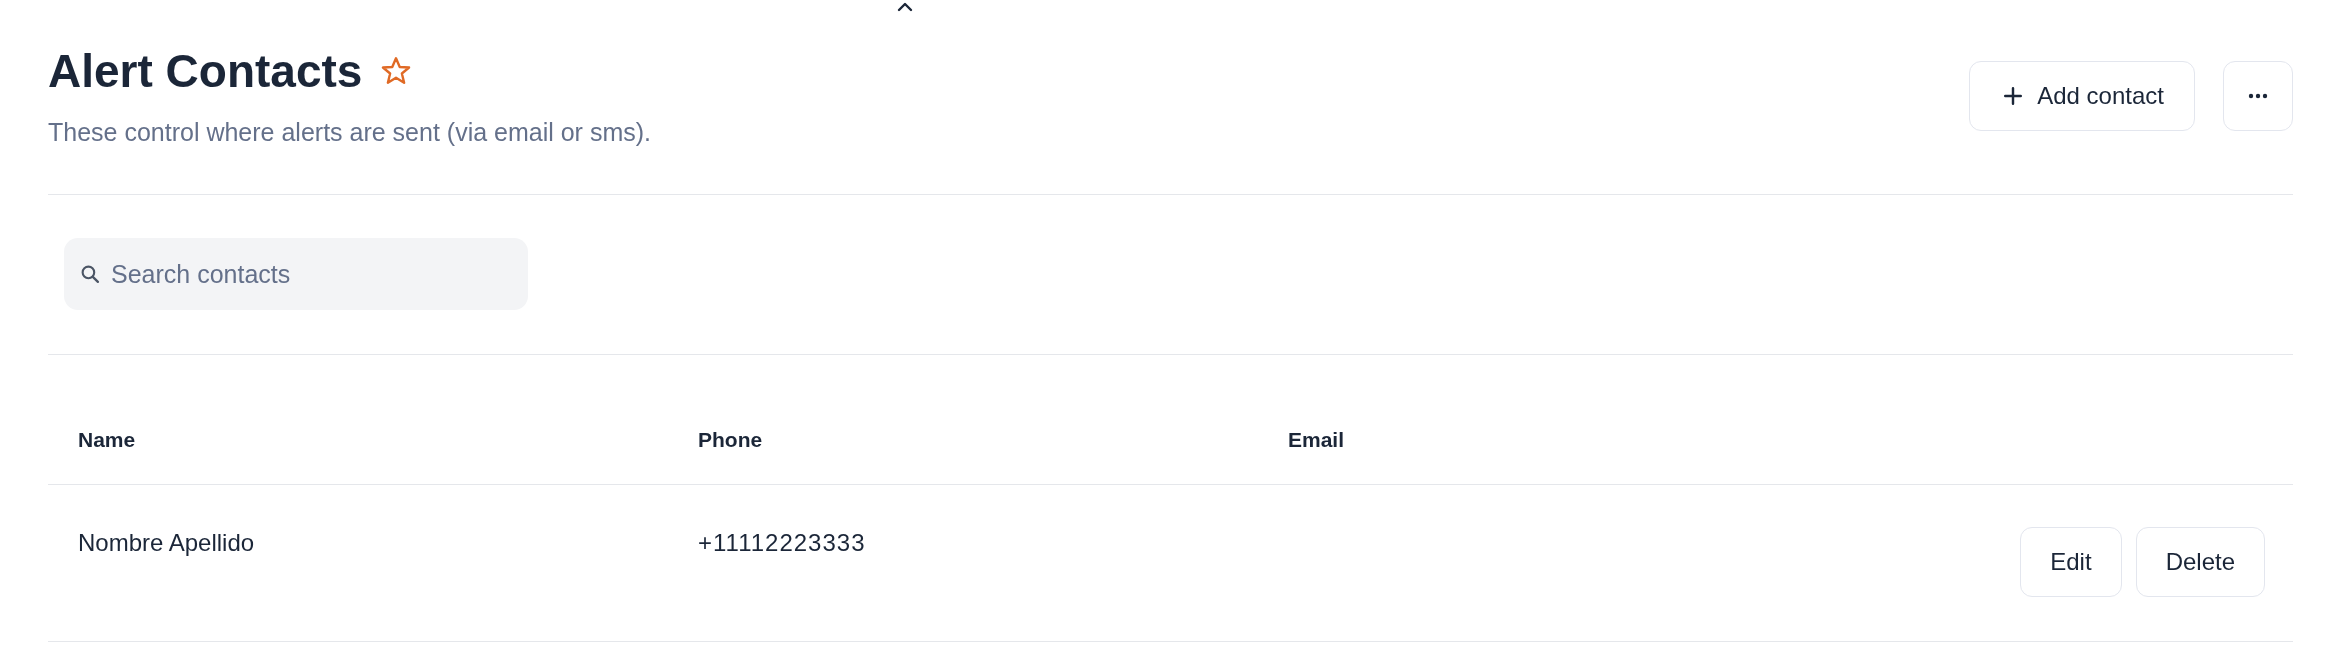 The height and width of the screenshot is (664, 2350). Describe the element at coordinates (2258, 96) in the screenshot. I see `more-icon` at that location.